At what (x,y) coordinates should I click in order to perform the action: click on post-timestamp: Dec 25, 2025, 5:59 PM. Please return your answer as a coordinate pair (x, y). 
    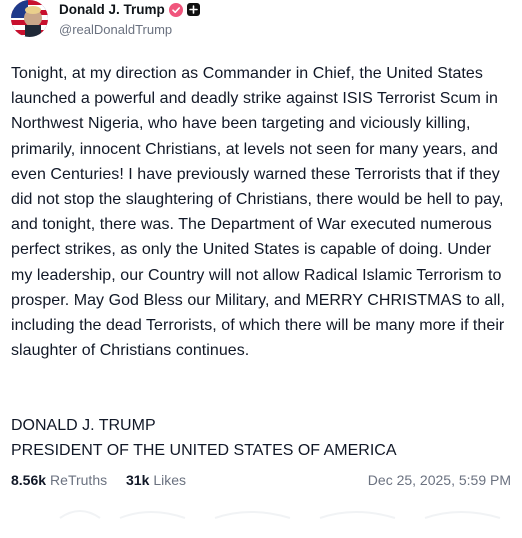
    Looking at the image, I should click on (439, 480).